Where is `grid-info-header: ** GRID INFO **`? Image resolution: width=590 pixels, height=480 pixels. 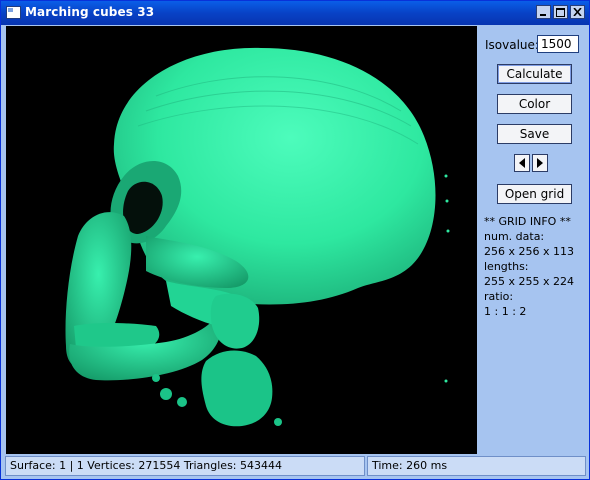 grid-info-header: ** GRID INFO ** is located at coordinates (527, 221).